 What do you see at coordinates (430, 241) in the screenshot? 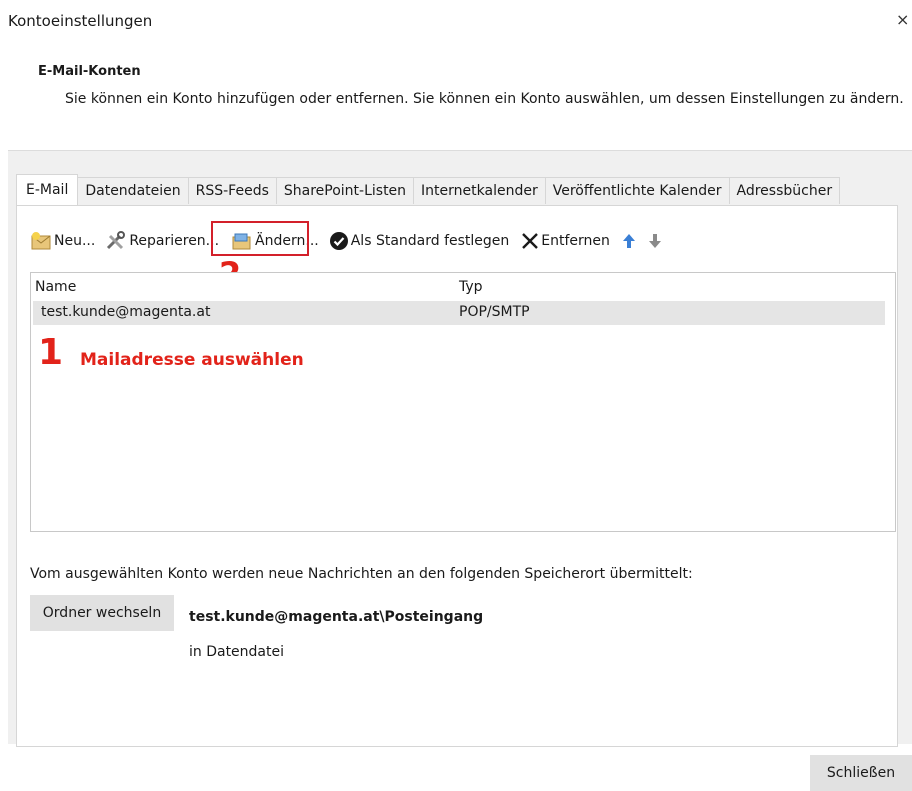
I see `set-default-button-label: Als Standard festlegen` at bounding box center [430, 241].